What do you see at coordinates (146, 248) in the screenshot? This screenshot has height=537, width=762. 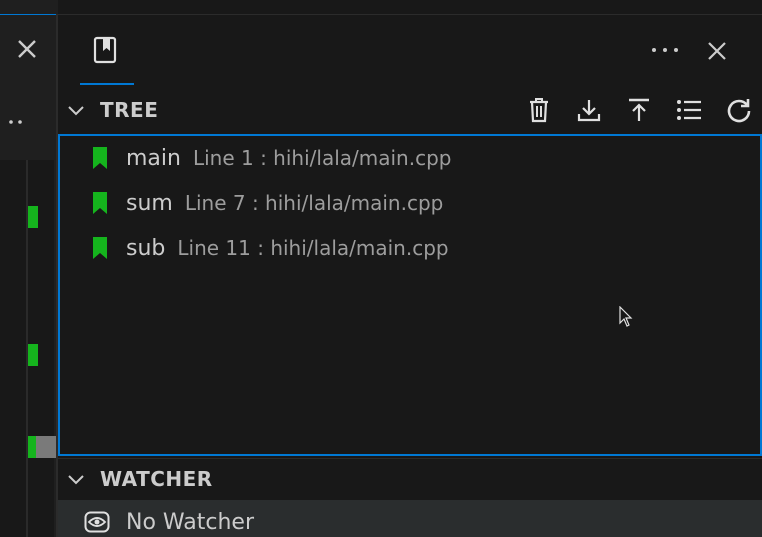 I see `tree-item-name: sub` at bounding box center [146, 248].